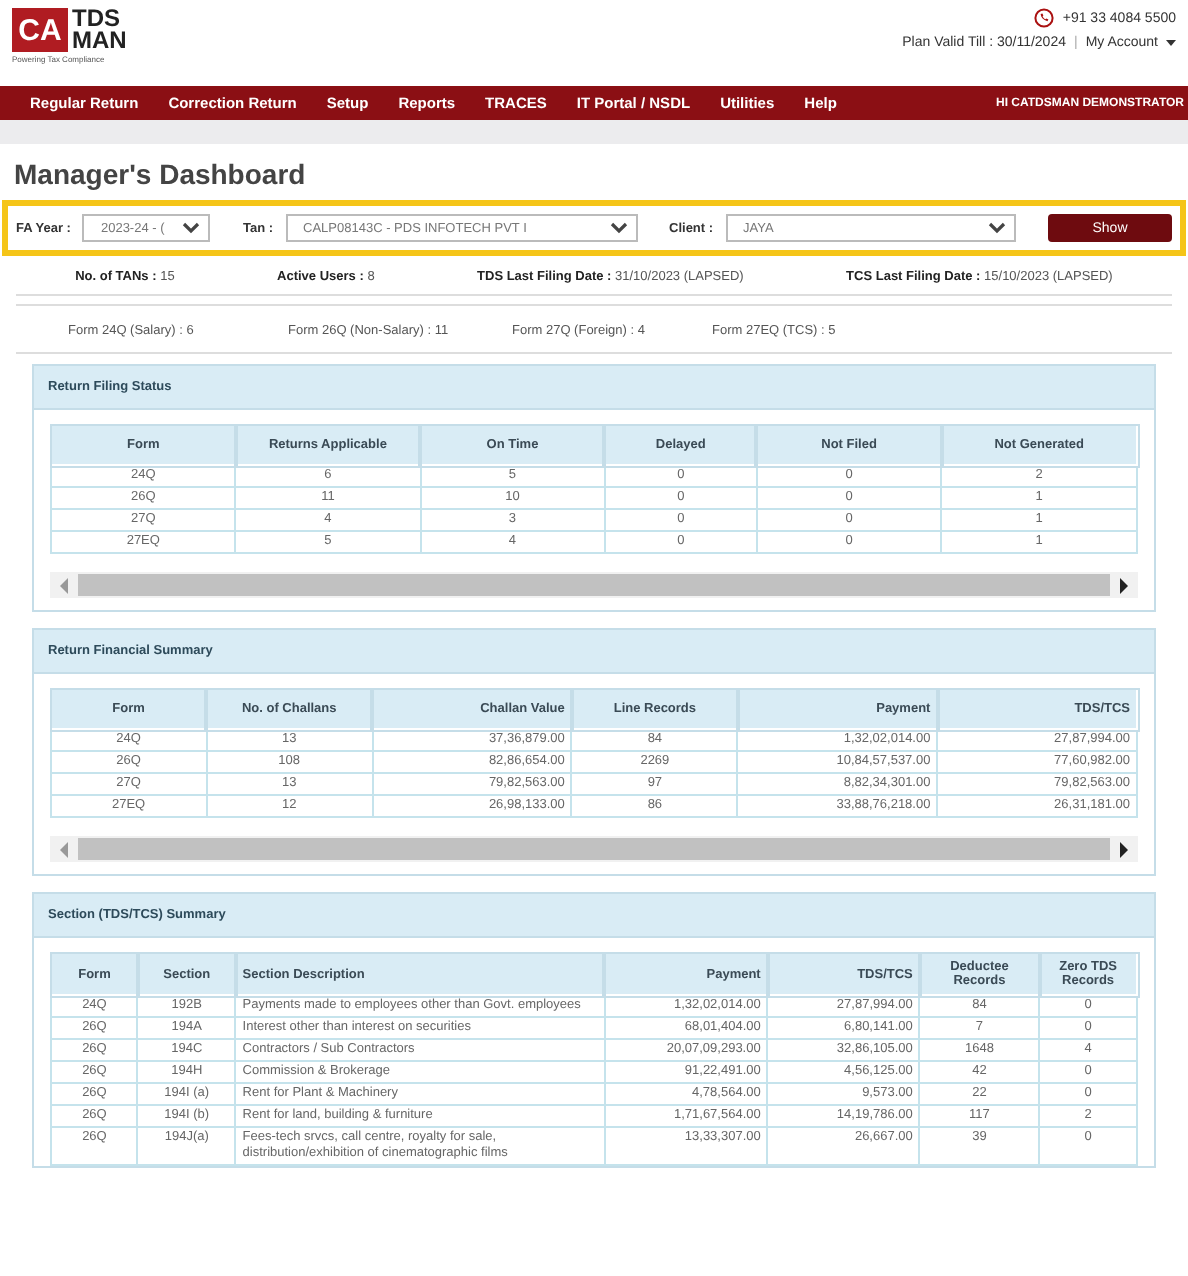 This screenshot has width=1188, height=1276. What do you see at coordinates (1044, 18) in the screenshot?
I see `phone-icon` at bounding box center [1044, 18].